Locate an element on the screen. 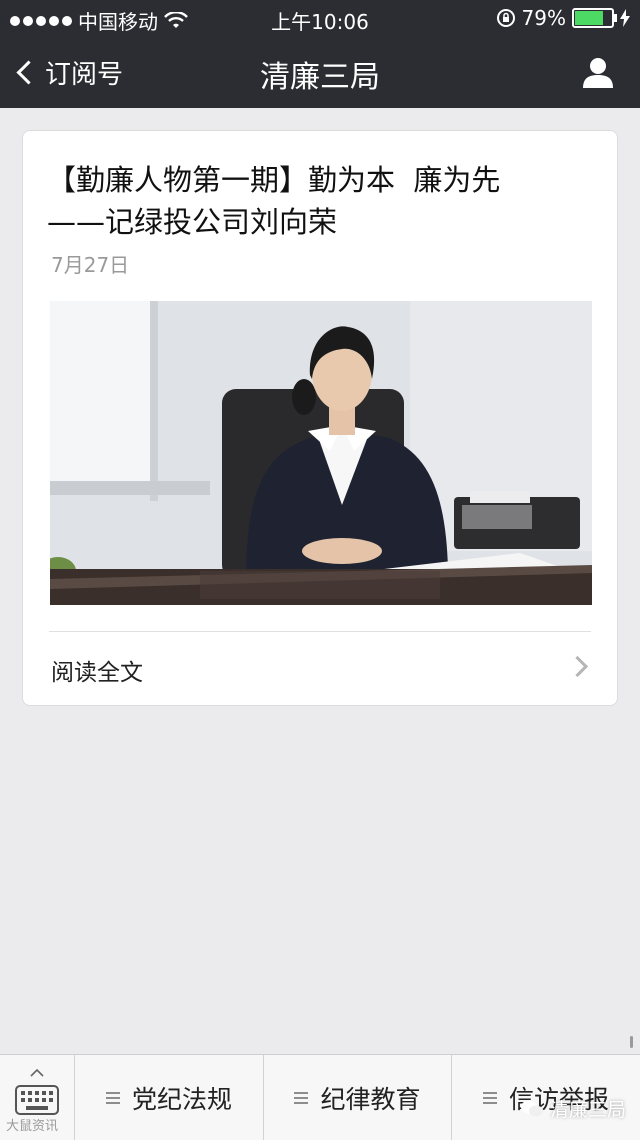 The width and height of the screenshot is (640, 1140). menu-item-label: 党纪法规 is located at coordinates (181, 1099).